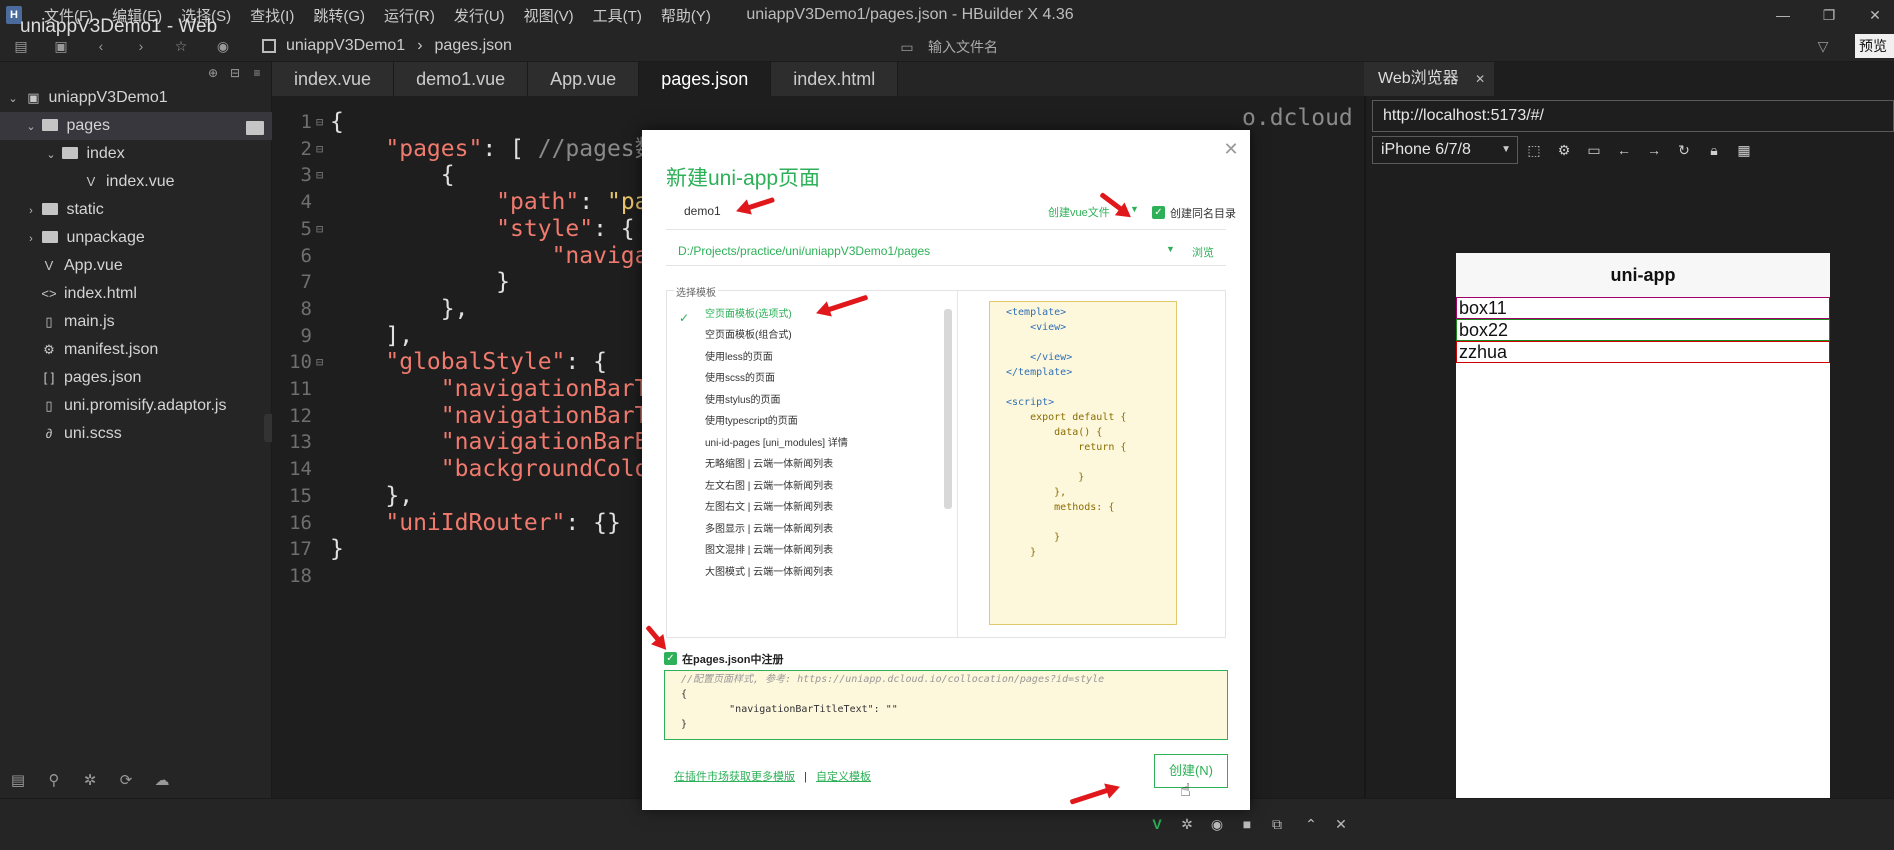  I want to click on mouse-cursor-icon: ☝︎, so click(1185, 790).